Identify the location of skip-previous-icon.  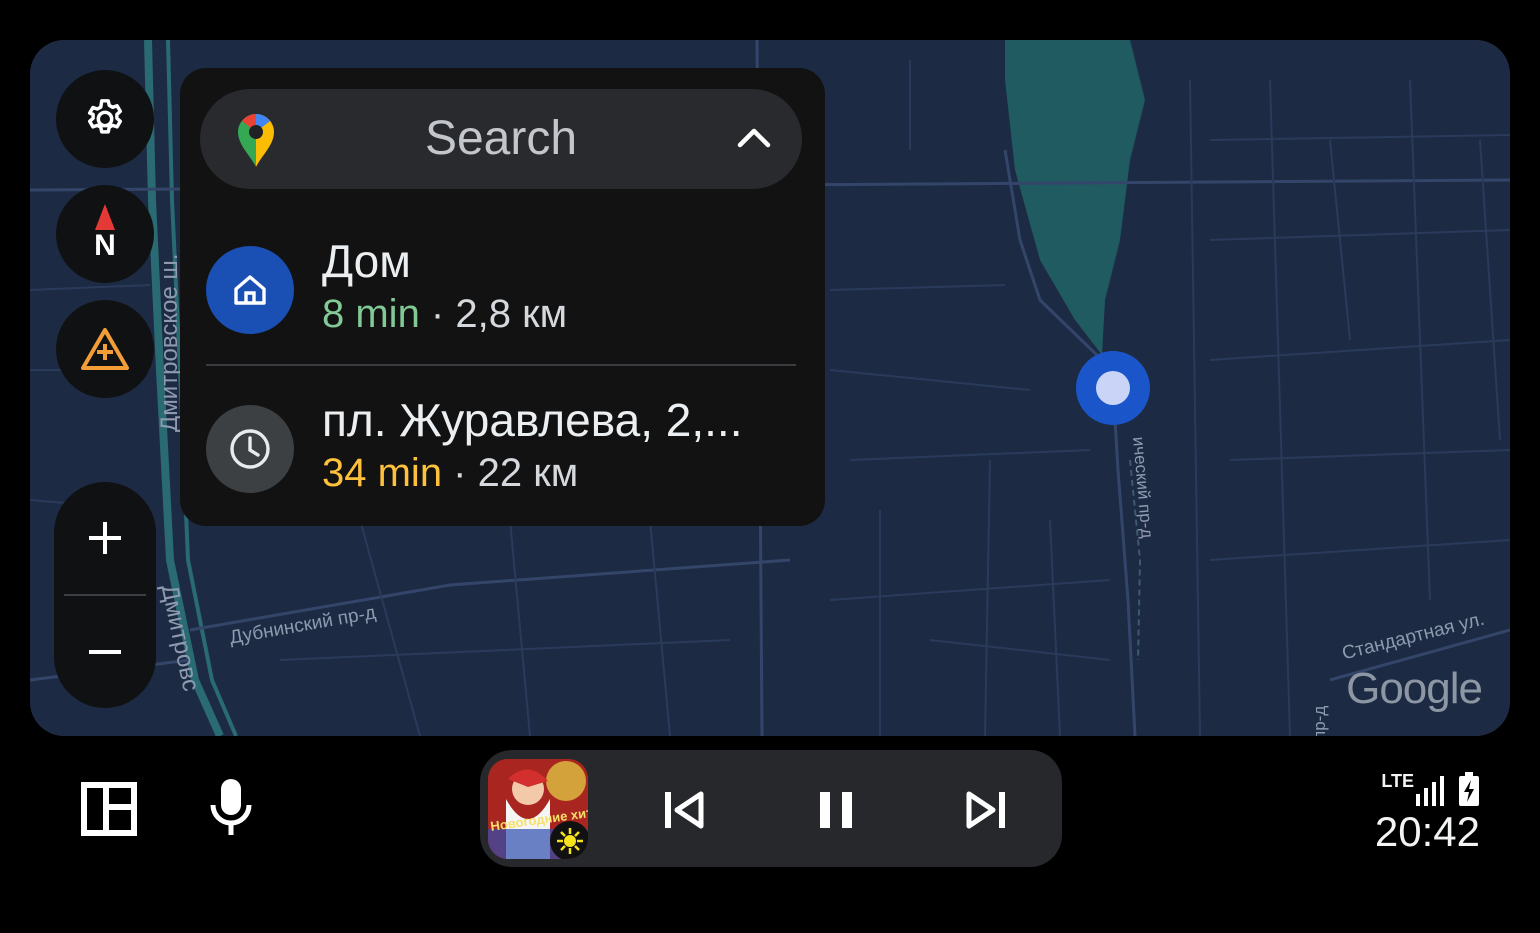
(684, 810).